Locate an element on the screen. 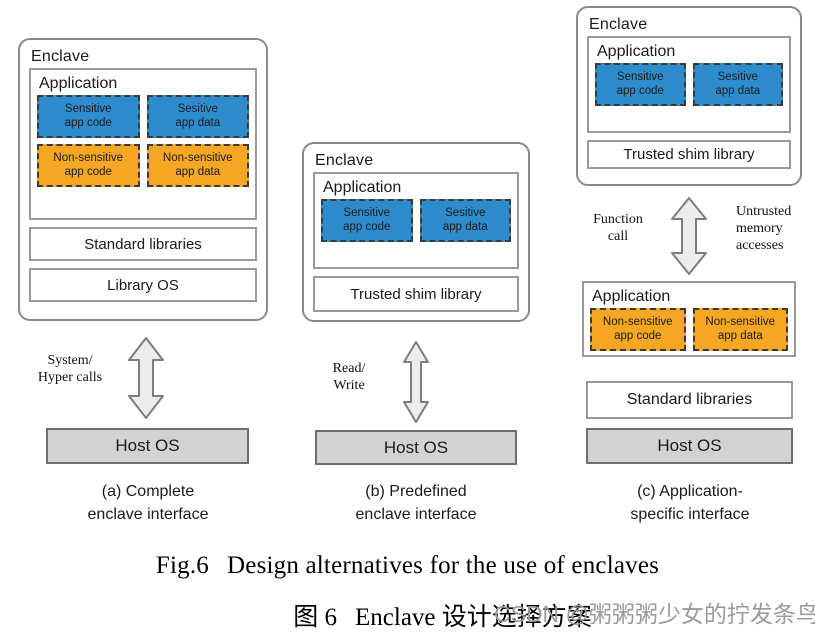 The image size is (815, 639). read-write-label-b: Read/ Write is located at coordinates (349, 377).